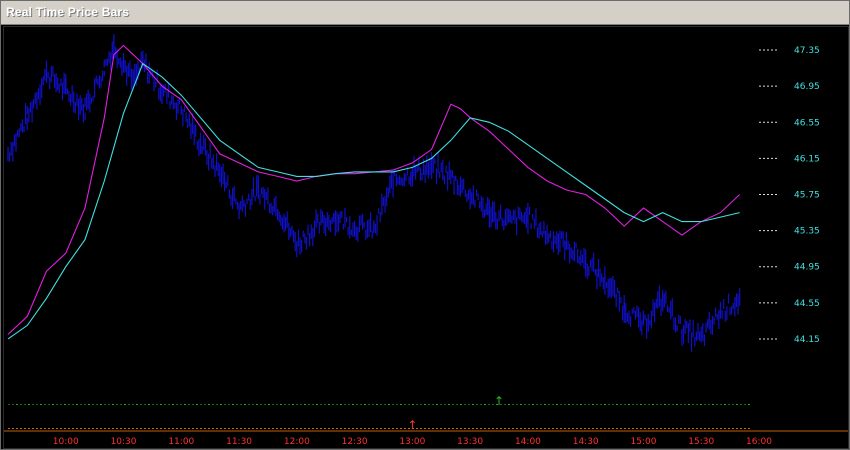  What do you see at coordinates (470, 442) in the screenshot?
I see `x-tick-label: 13:30` at bounding box center [470, 442].